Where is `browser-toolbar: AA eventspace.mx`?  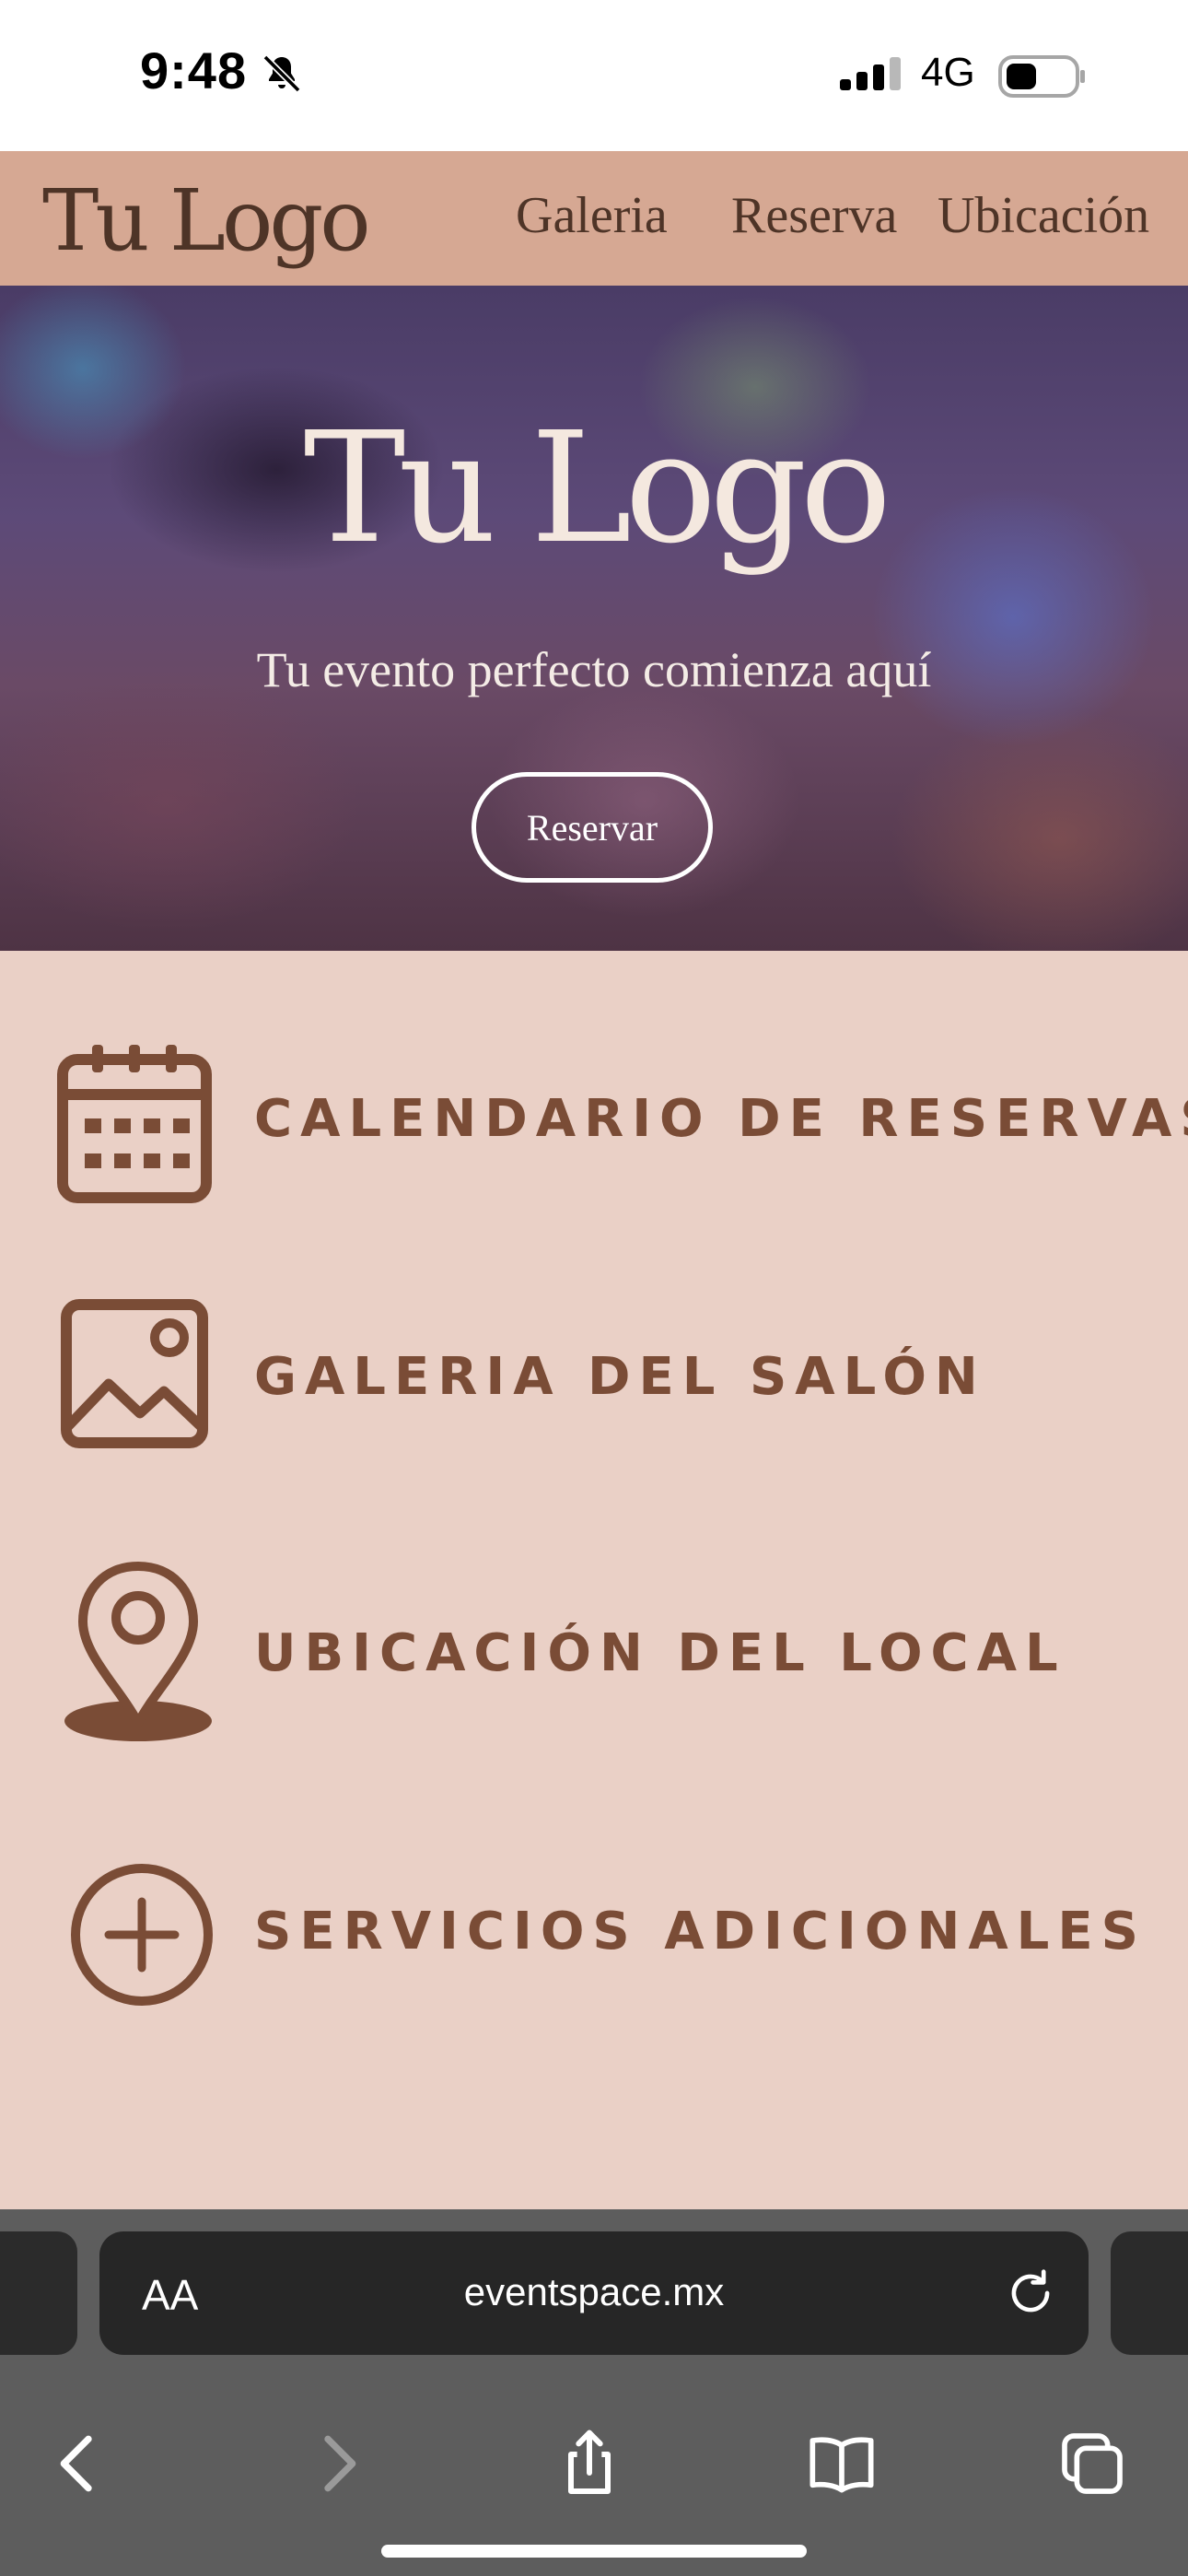 browser-toolbar: AA eventspace.mx is located at coordinates (594, 2392).